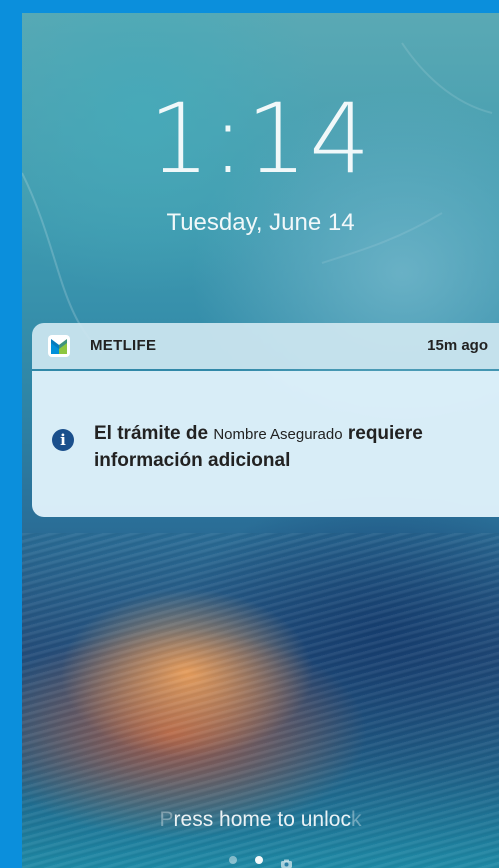  I want to click on message-part1: El trámite de, so click(154, 433).